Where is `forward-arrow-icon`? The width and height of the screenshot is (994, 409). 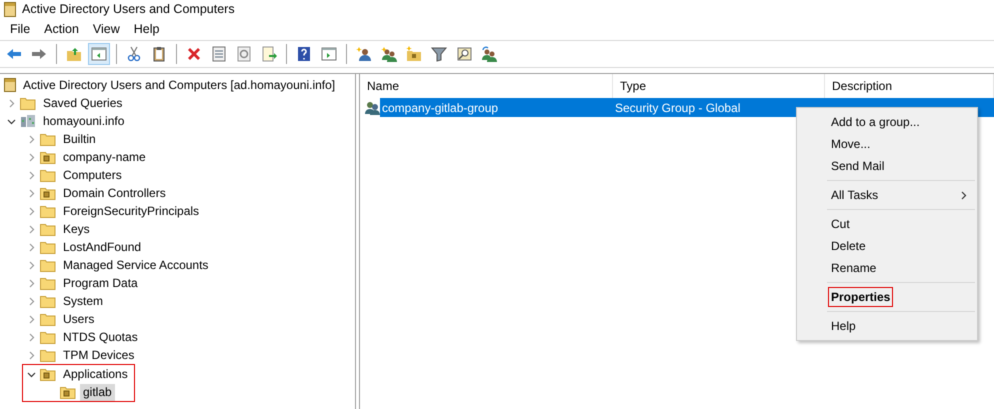
forward-arrow-icon is located at coordinates (39, 54).